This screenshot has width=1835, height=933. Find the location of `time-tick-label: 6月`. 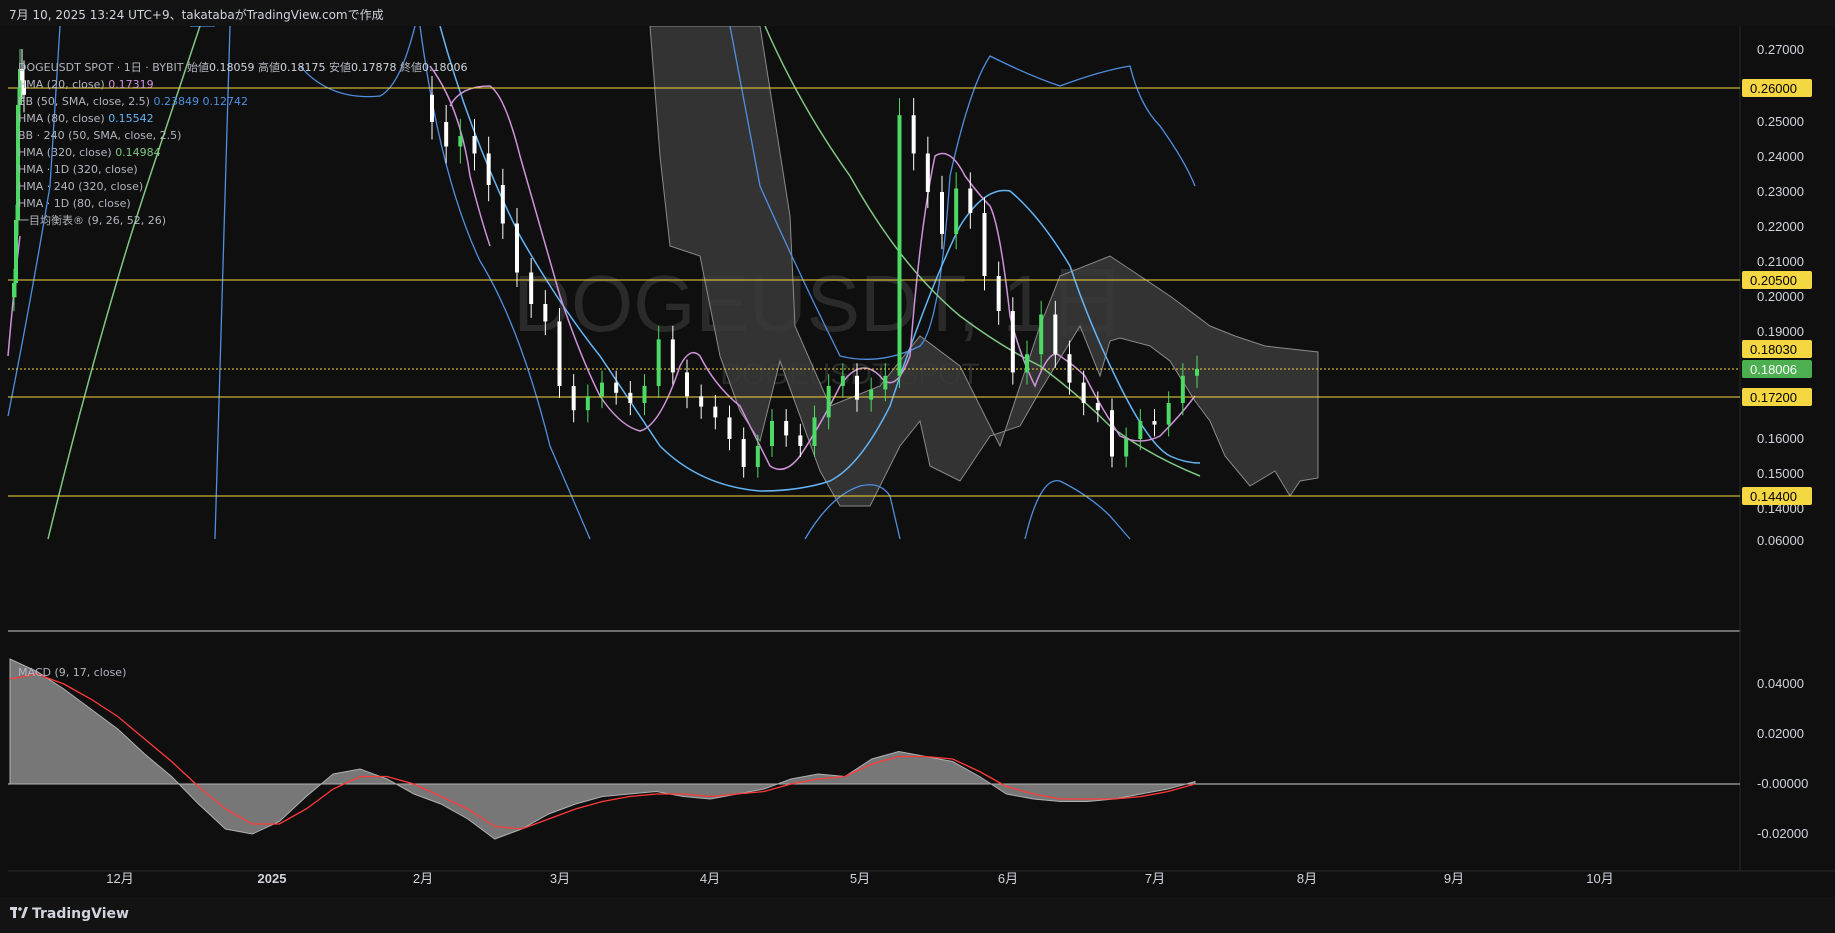

time-tick-label: 6月 is located at coordinates (1008, 878).